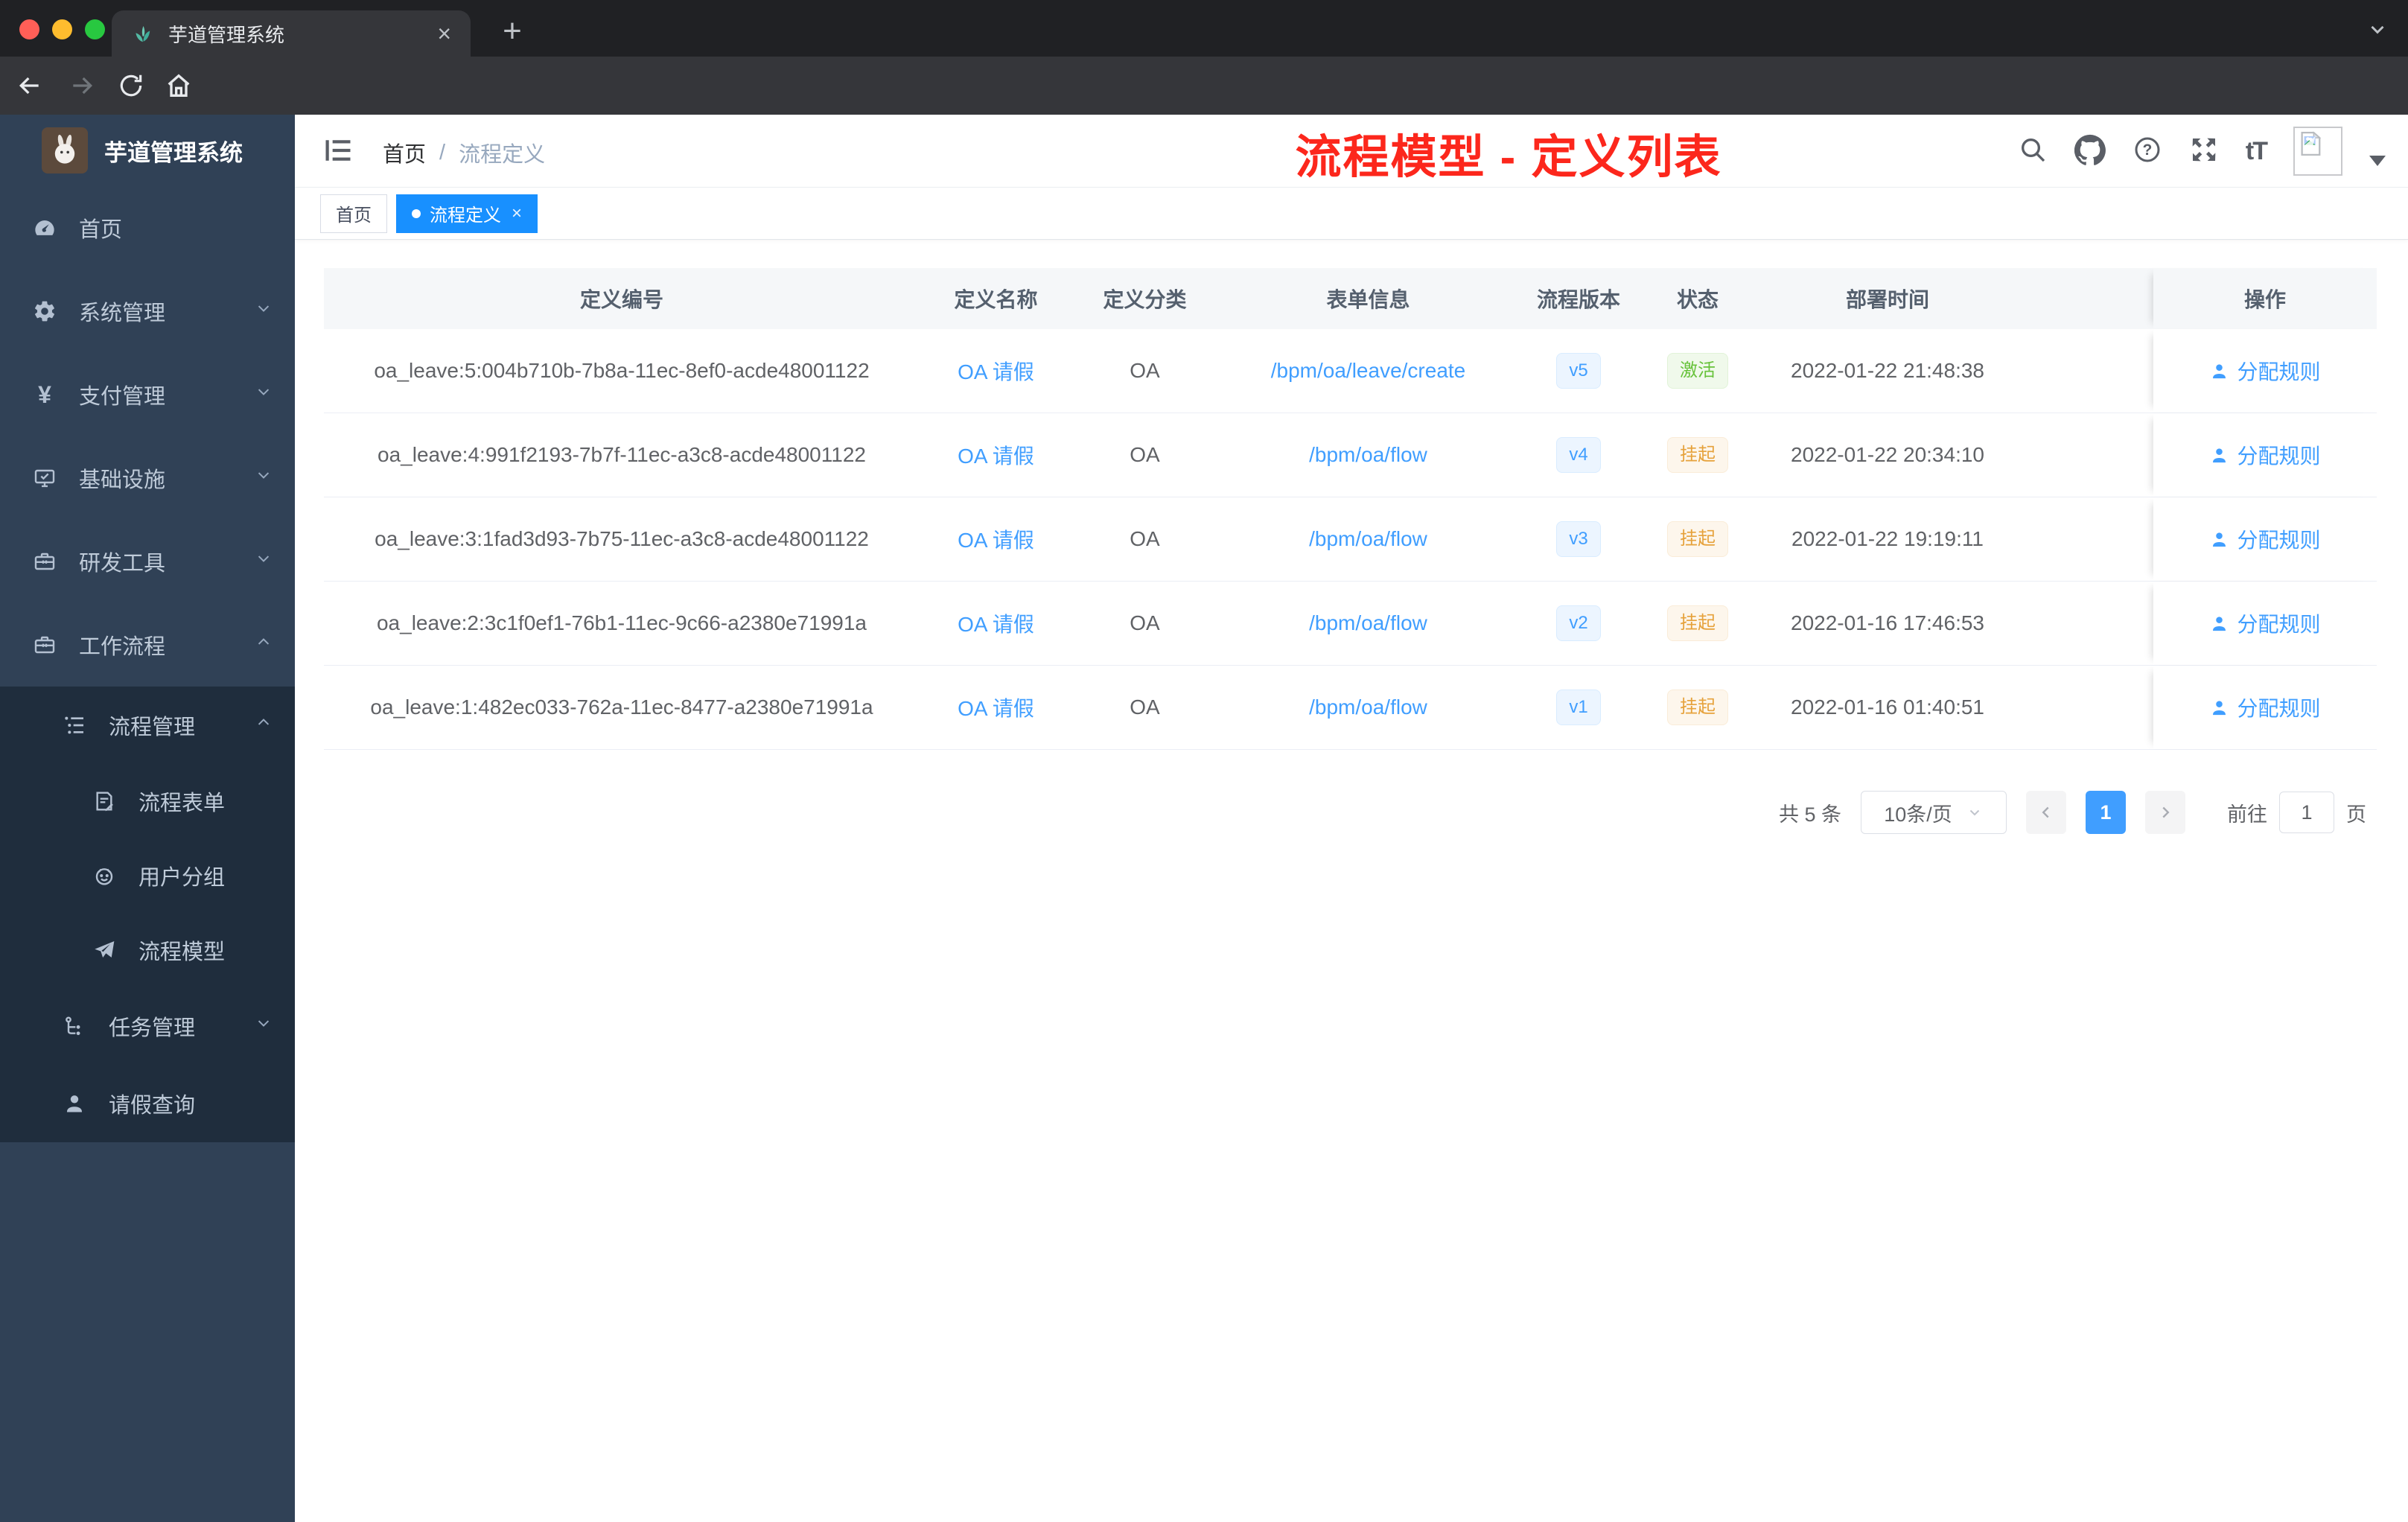 Image resolution: width=2408 pixels, height=1522 pixels. Describe the element at coordinates (2377, 31) in the screenshot. I see `tab-search-chevron-icon` at that location.